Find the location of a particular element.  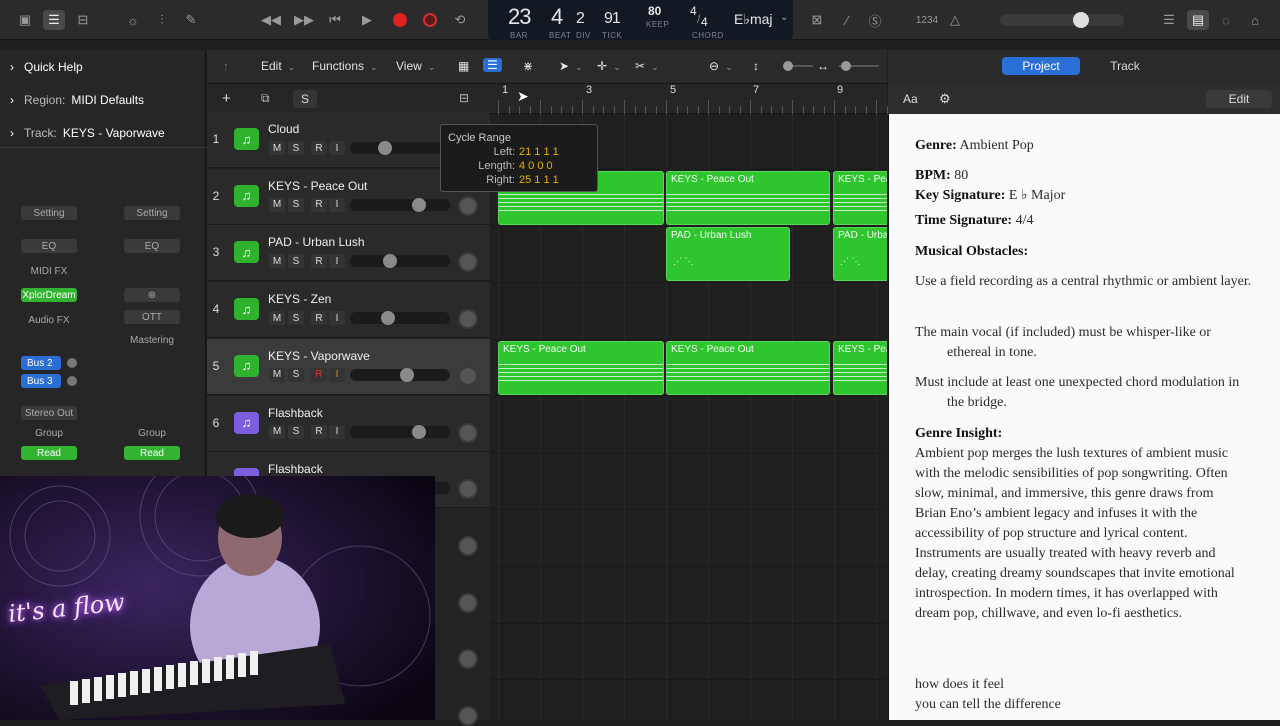

output-slot: Mastering is located at coordinates (152, 340).